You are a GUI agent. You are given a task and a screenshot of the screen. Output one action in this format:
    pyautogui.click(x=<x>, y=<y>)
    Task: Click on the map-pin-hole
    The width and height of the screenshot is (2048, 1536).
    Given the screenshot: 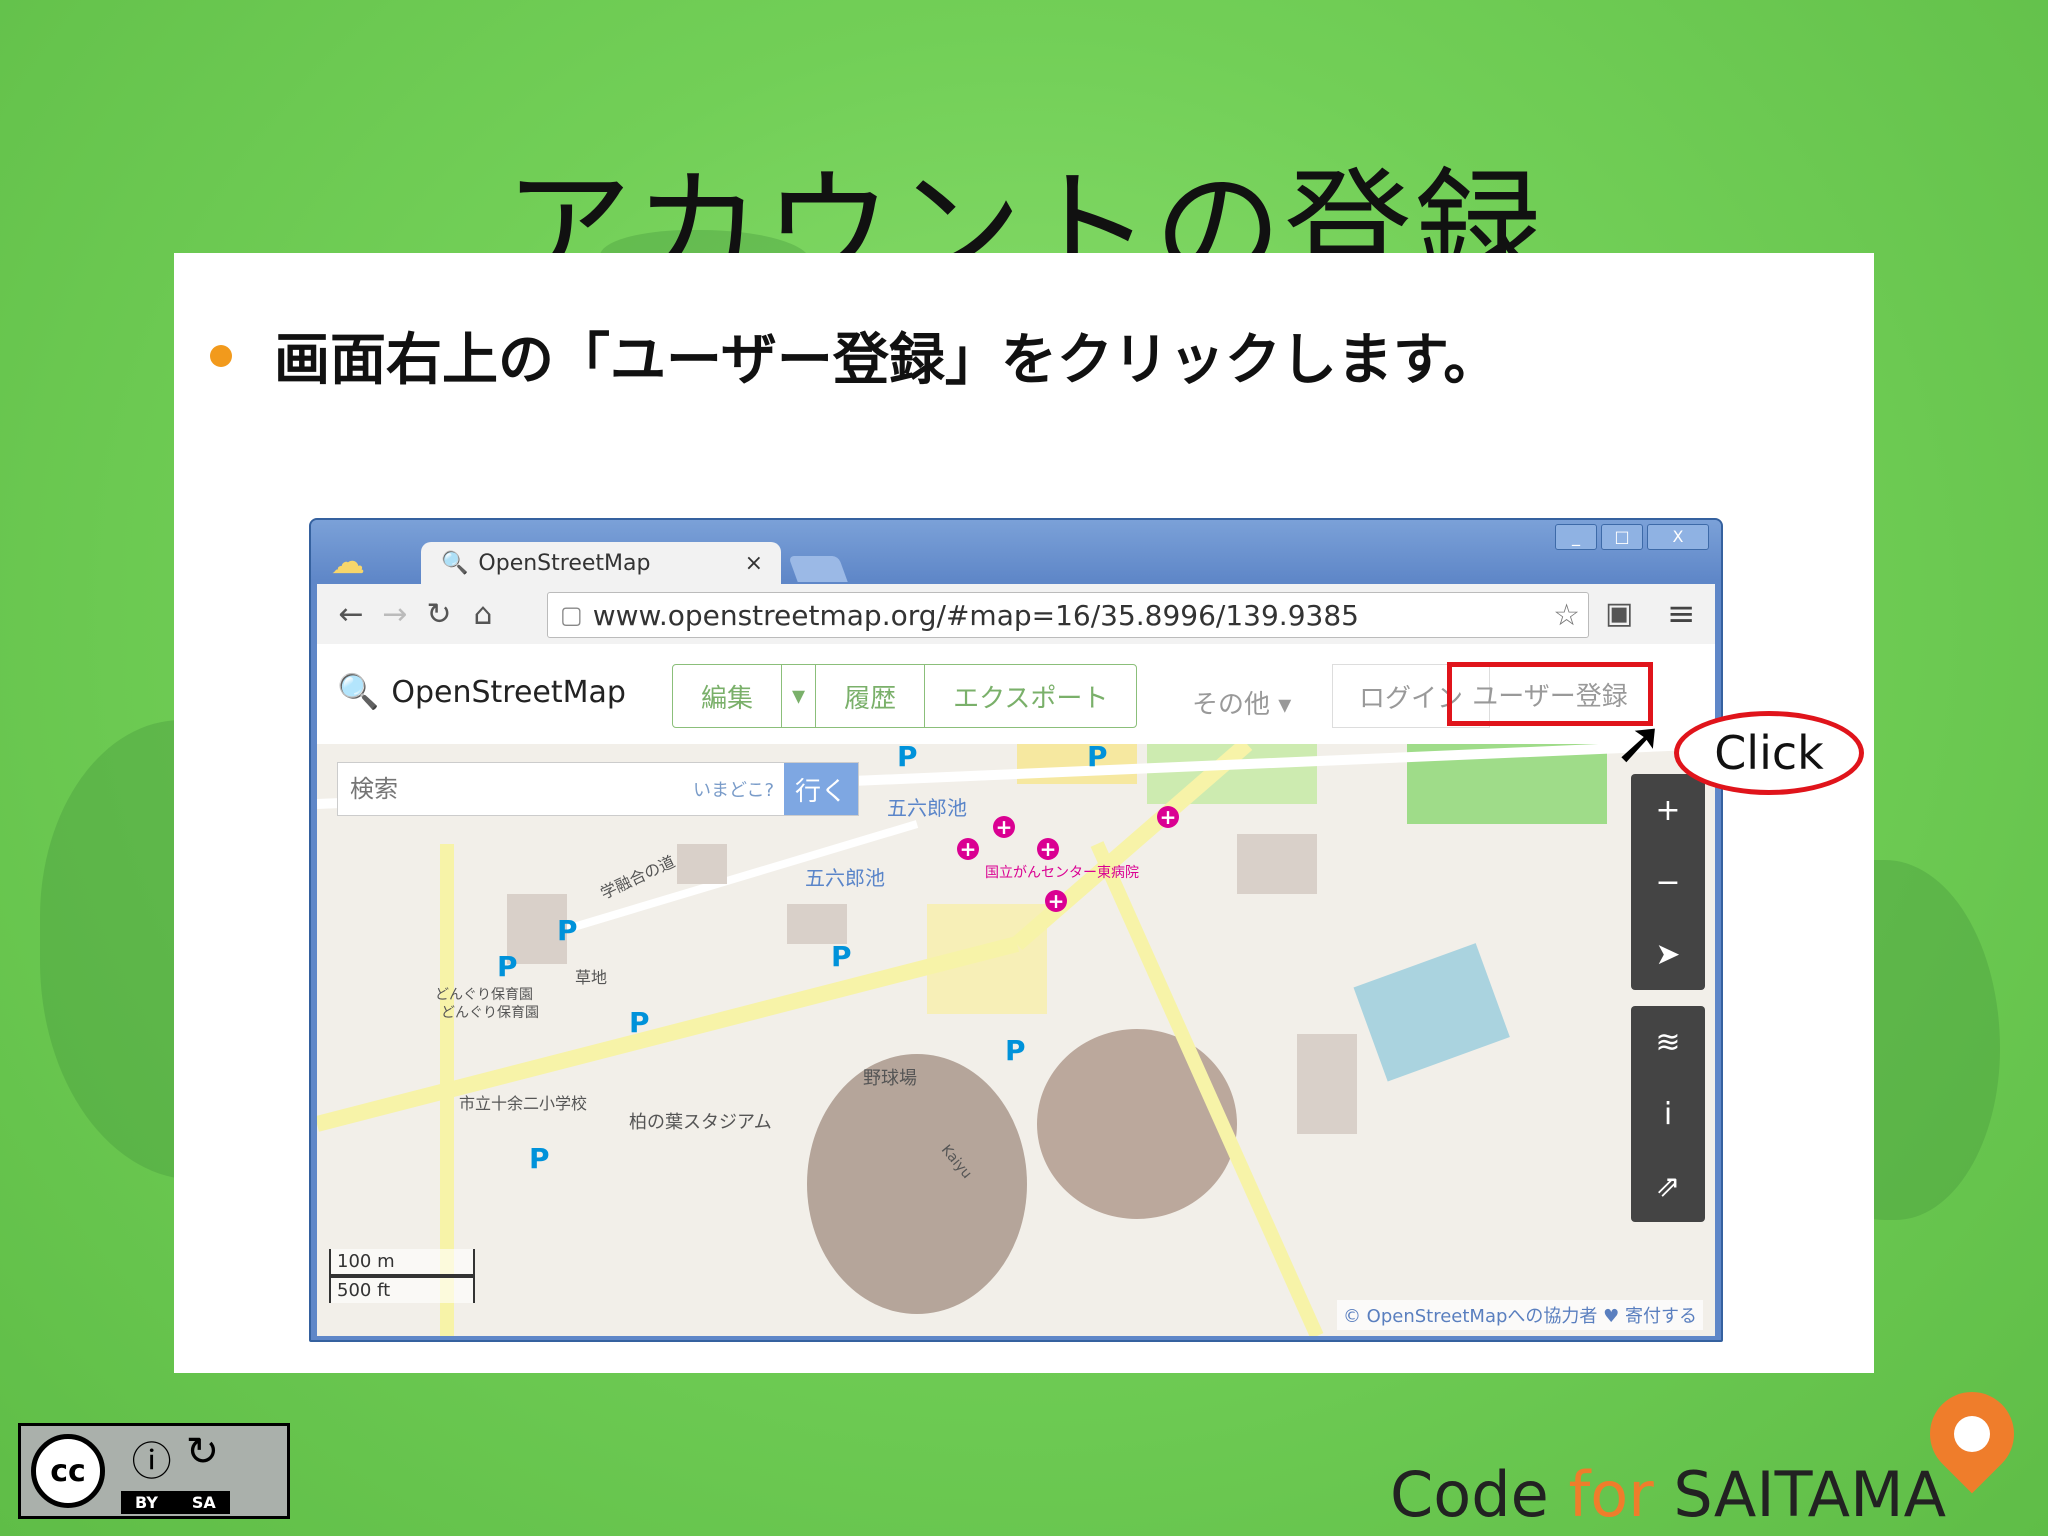 What is the action you would take?
    pyautogui.click(x=1972, y=1434)
    